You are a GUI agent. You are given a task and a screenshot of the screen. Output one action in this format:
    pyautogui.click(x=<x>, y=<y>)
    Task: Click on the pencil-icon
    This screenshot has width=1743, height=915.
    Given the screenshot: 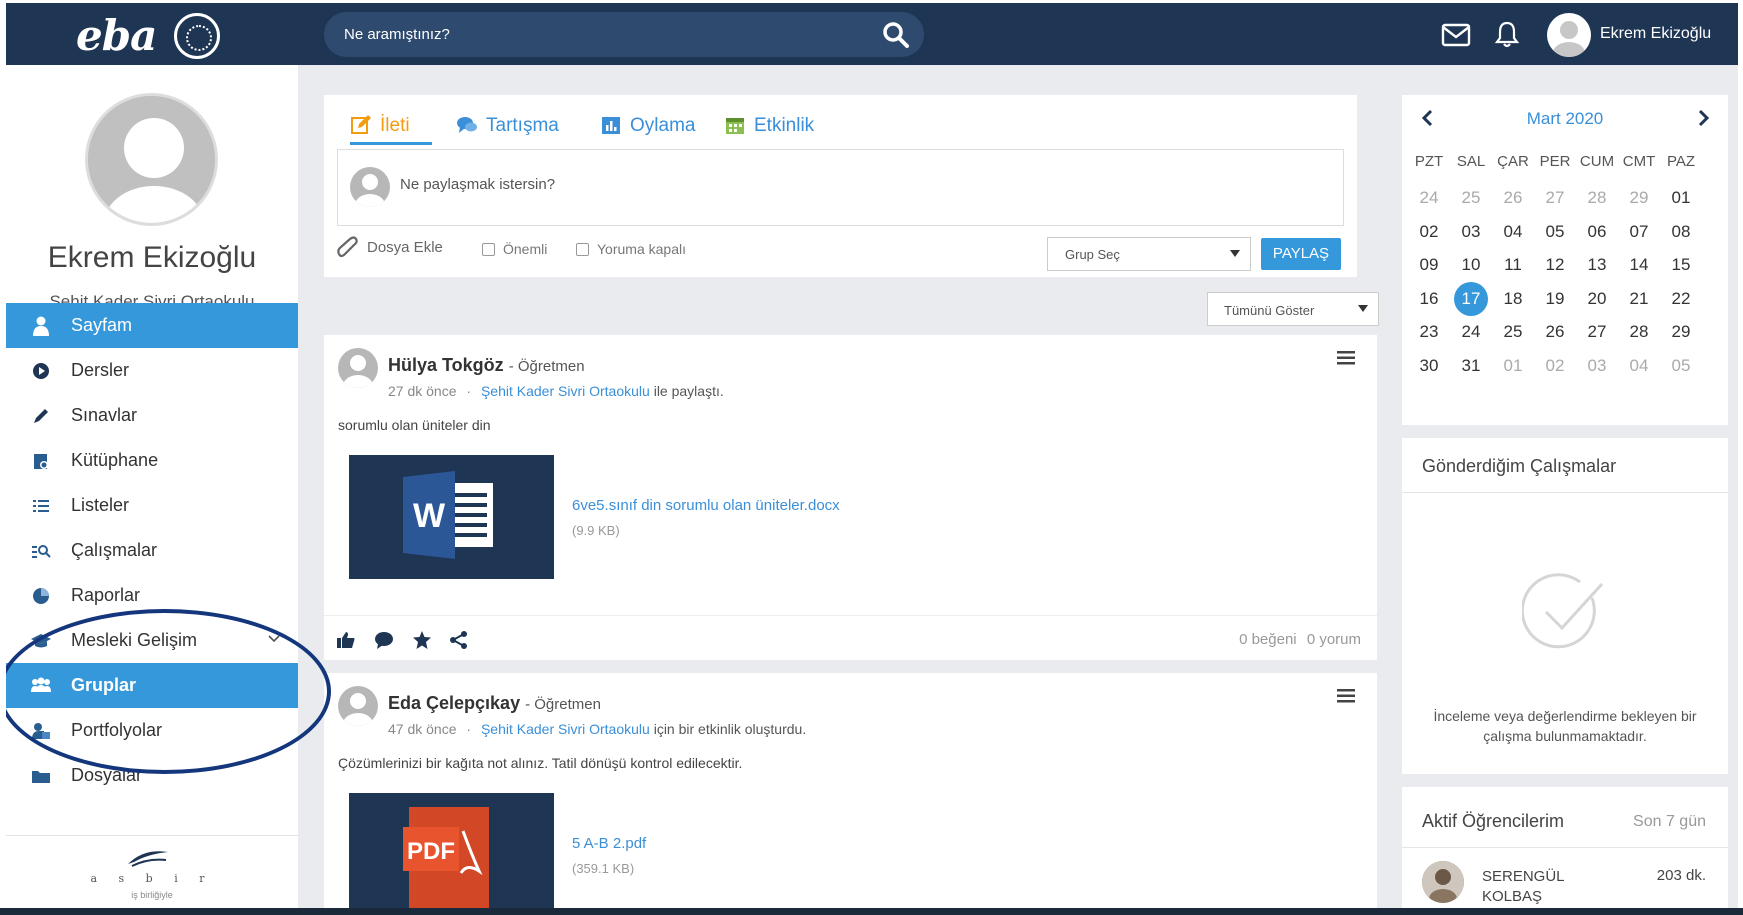 What is the action you would take?
    pyautogui.click(x=41, y=416)
    